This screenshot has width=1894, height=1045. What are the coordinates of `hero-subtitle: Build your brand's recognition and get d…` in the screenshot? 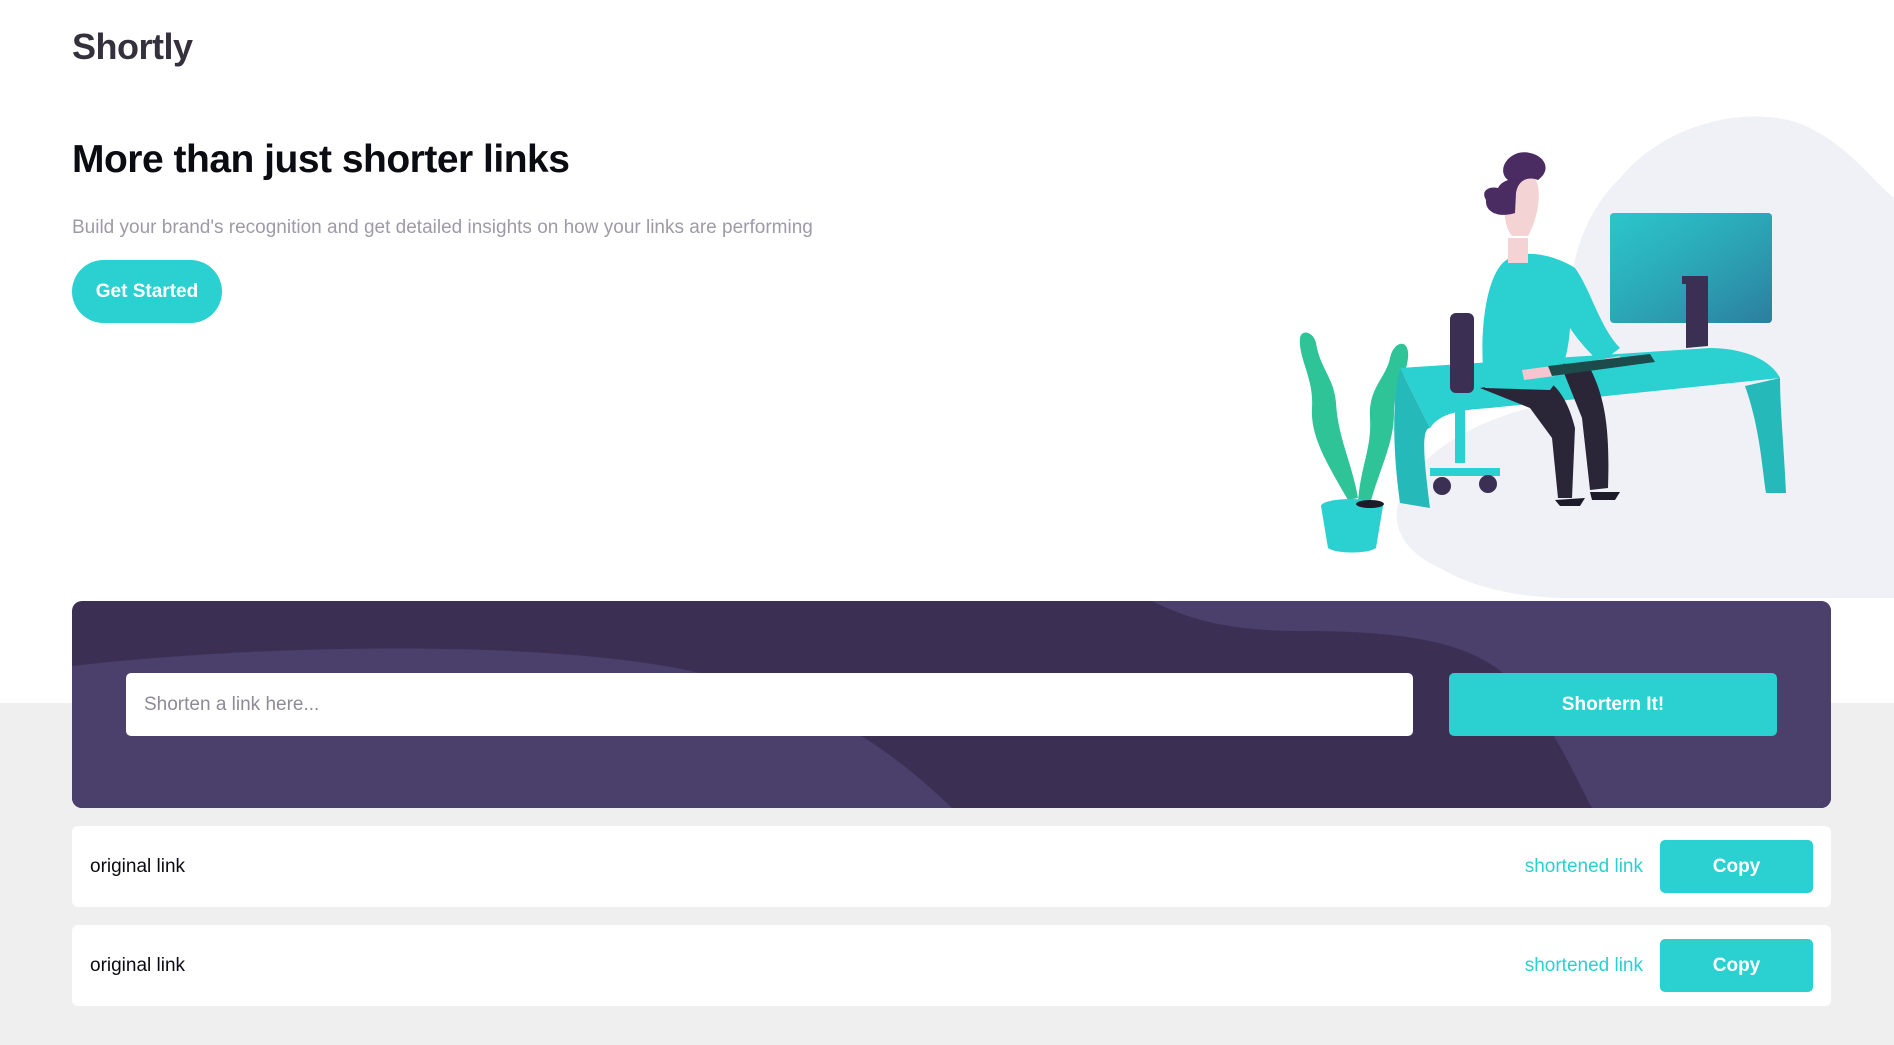 It's located at (442, 227).